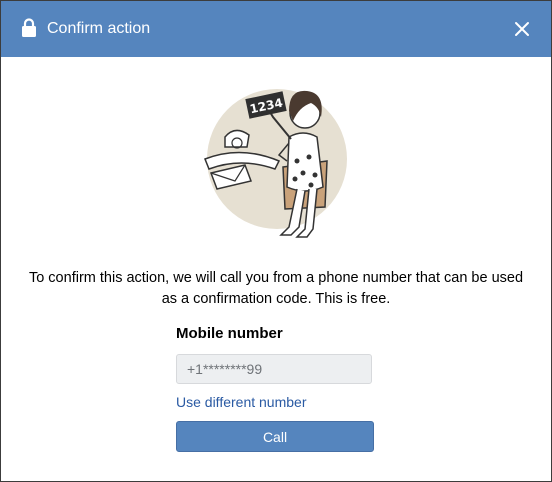 Image resolution: width=552 pixels, height=482 pixels. Describe the element at coordinates (229, 333) in the screenshot. I see `mobile-number-label: Mobile number` at that location.